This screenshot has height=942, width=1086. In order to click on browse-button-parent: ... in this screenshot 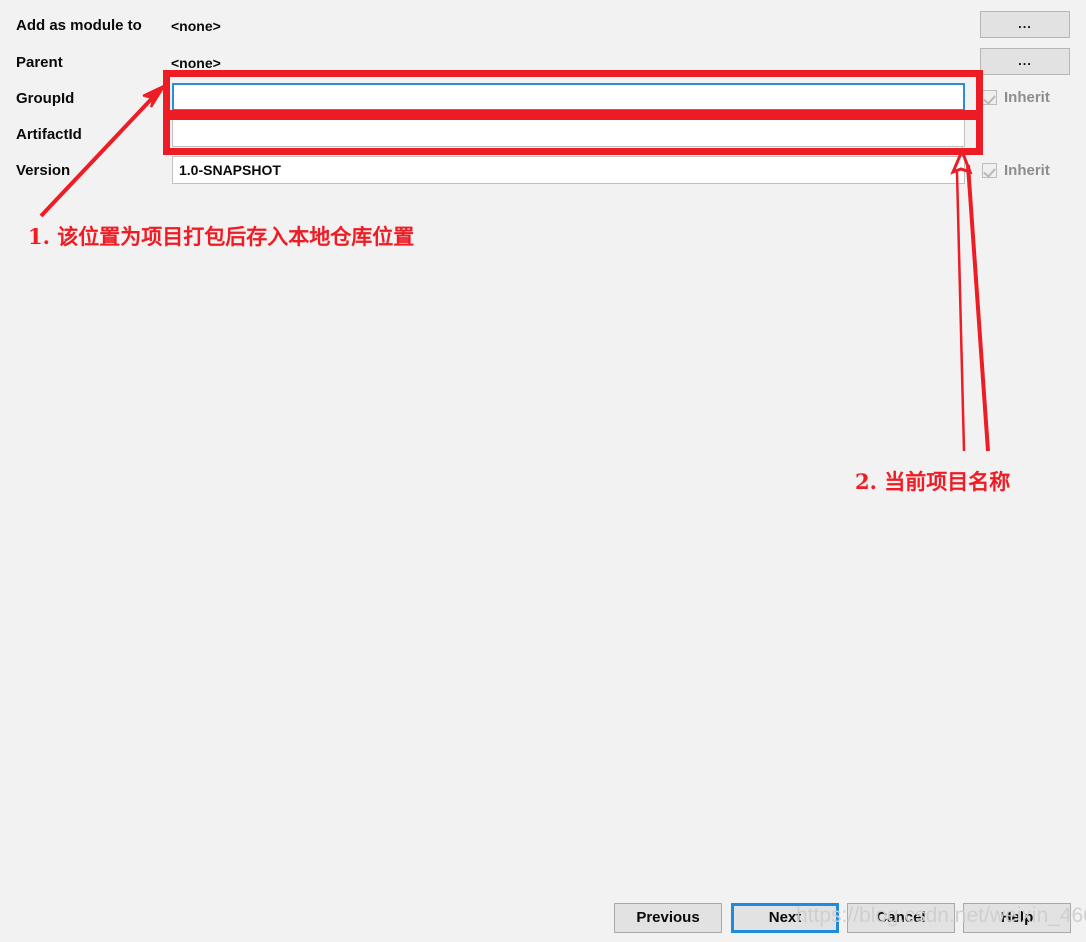, I will do `click(1025, 61)`.